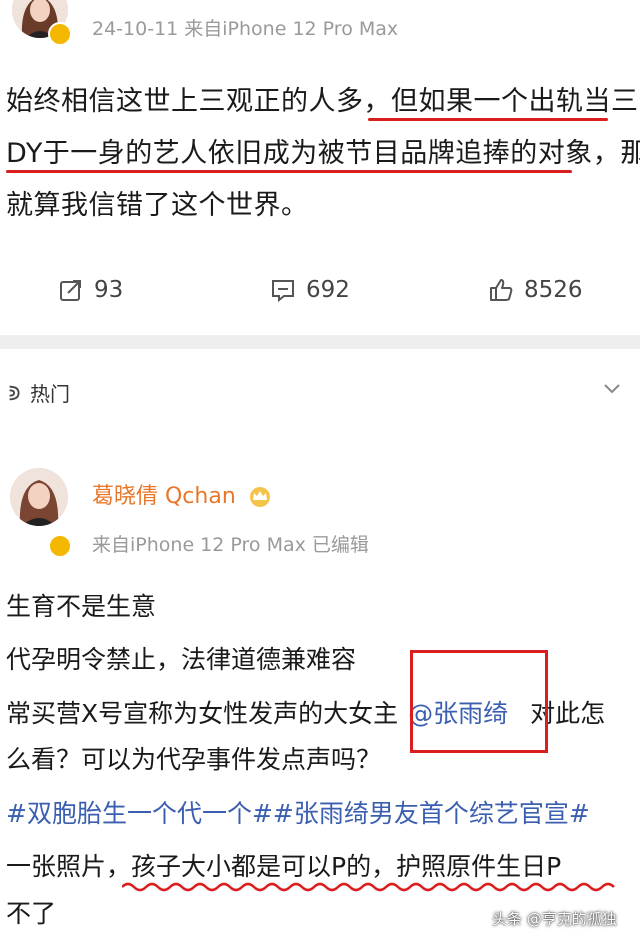 The image size is (640, 942). I want to click on comment-count: 692, so click(328, 290).